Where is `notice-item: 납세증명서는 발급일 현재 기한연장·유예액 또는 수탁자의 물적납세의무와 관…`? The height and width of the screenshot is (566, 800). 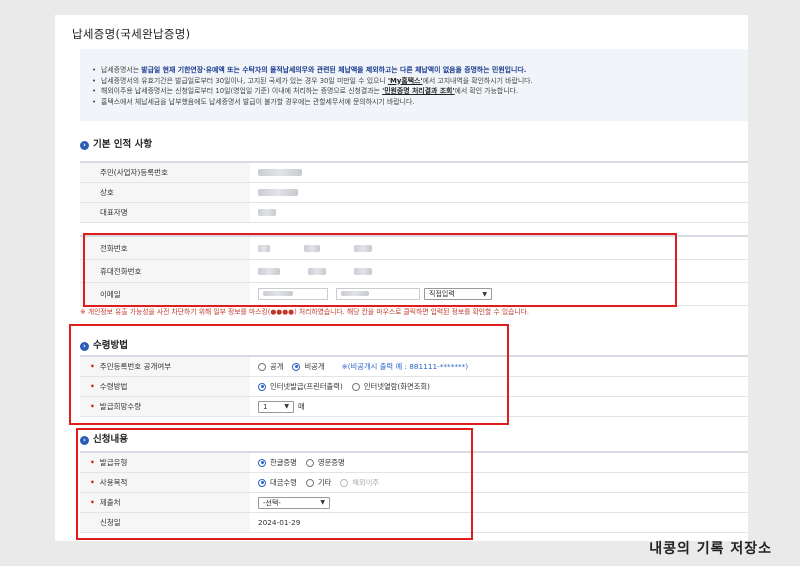
notice-item: 납세증명서는 발급일 현재 기한연장·유예액 또는 수탁자의 물적납세의무와 관… is located at coordinates (420, 70).